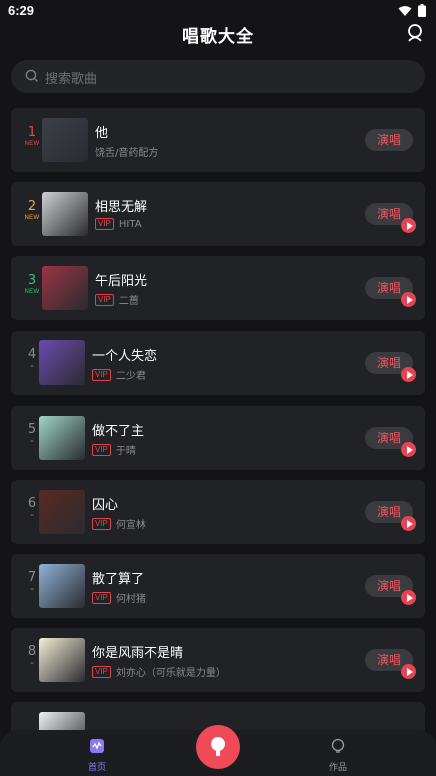  Describe the element at coordinates (405, 10) in the screenshot. I see `wifi-icon` at that location.